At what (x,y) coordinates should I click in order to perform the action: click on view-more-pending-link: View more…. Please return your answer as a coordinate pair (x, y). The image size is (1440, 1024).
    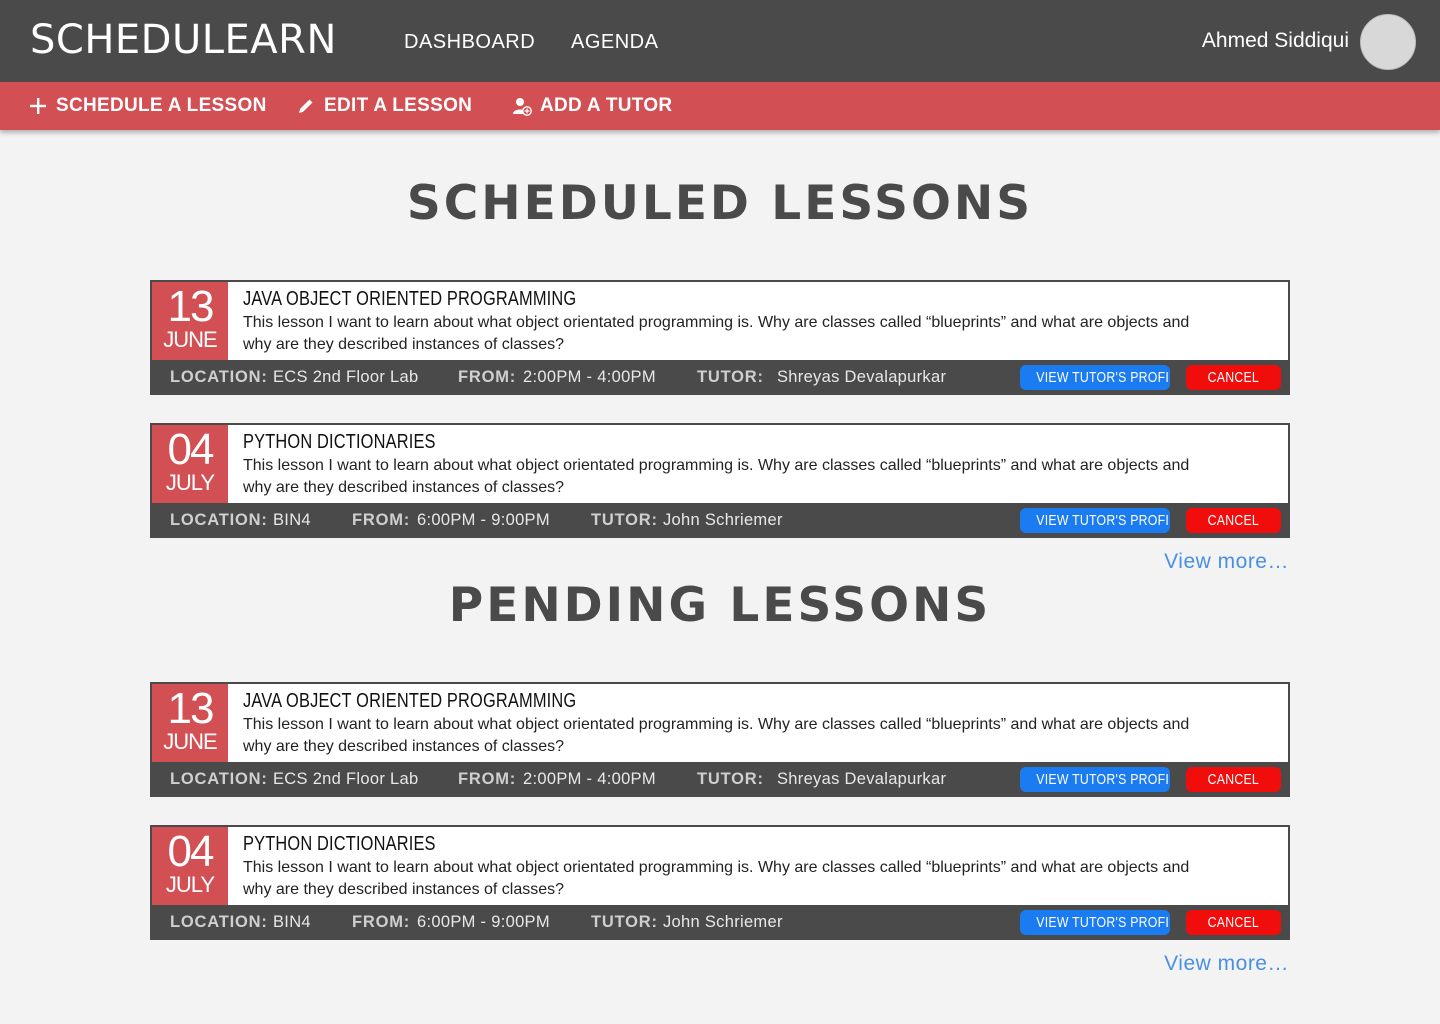
    Looking at the image, I should click on (1226, 964).